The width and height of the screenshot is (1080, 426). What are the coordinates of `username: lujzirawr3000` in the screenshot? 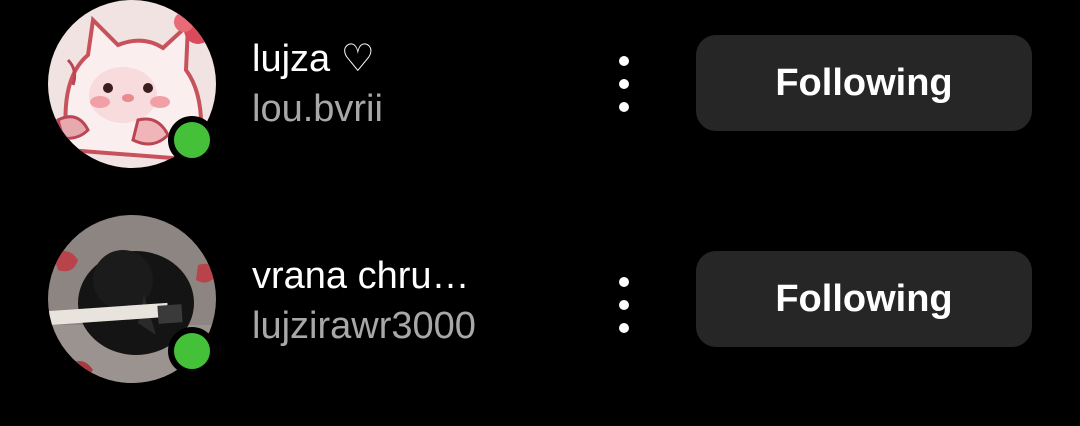 It's located at (364, 326).